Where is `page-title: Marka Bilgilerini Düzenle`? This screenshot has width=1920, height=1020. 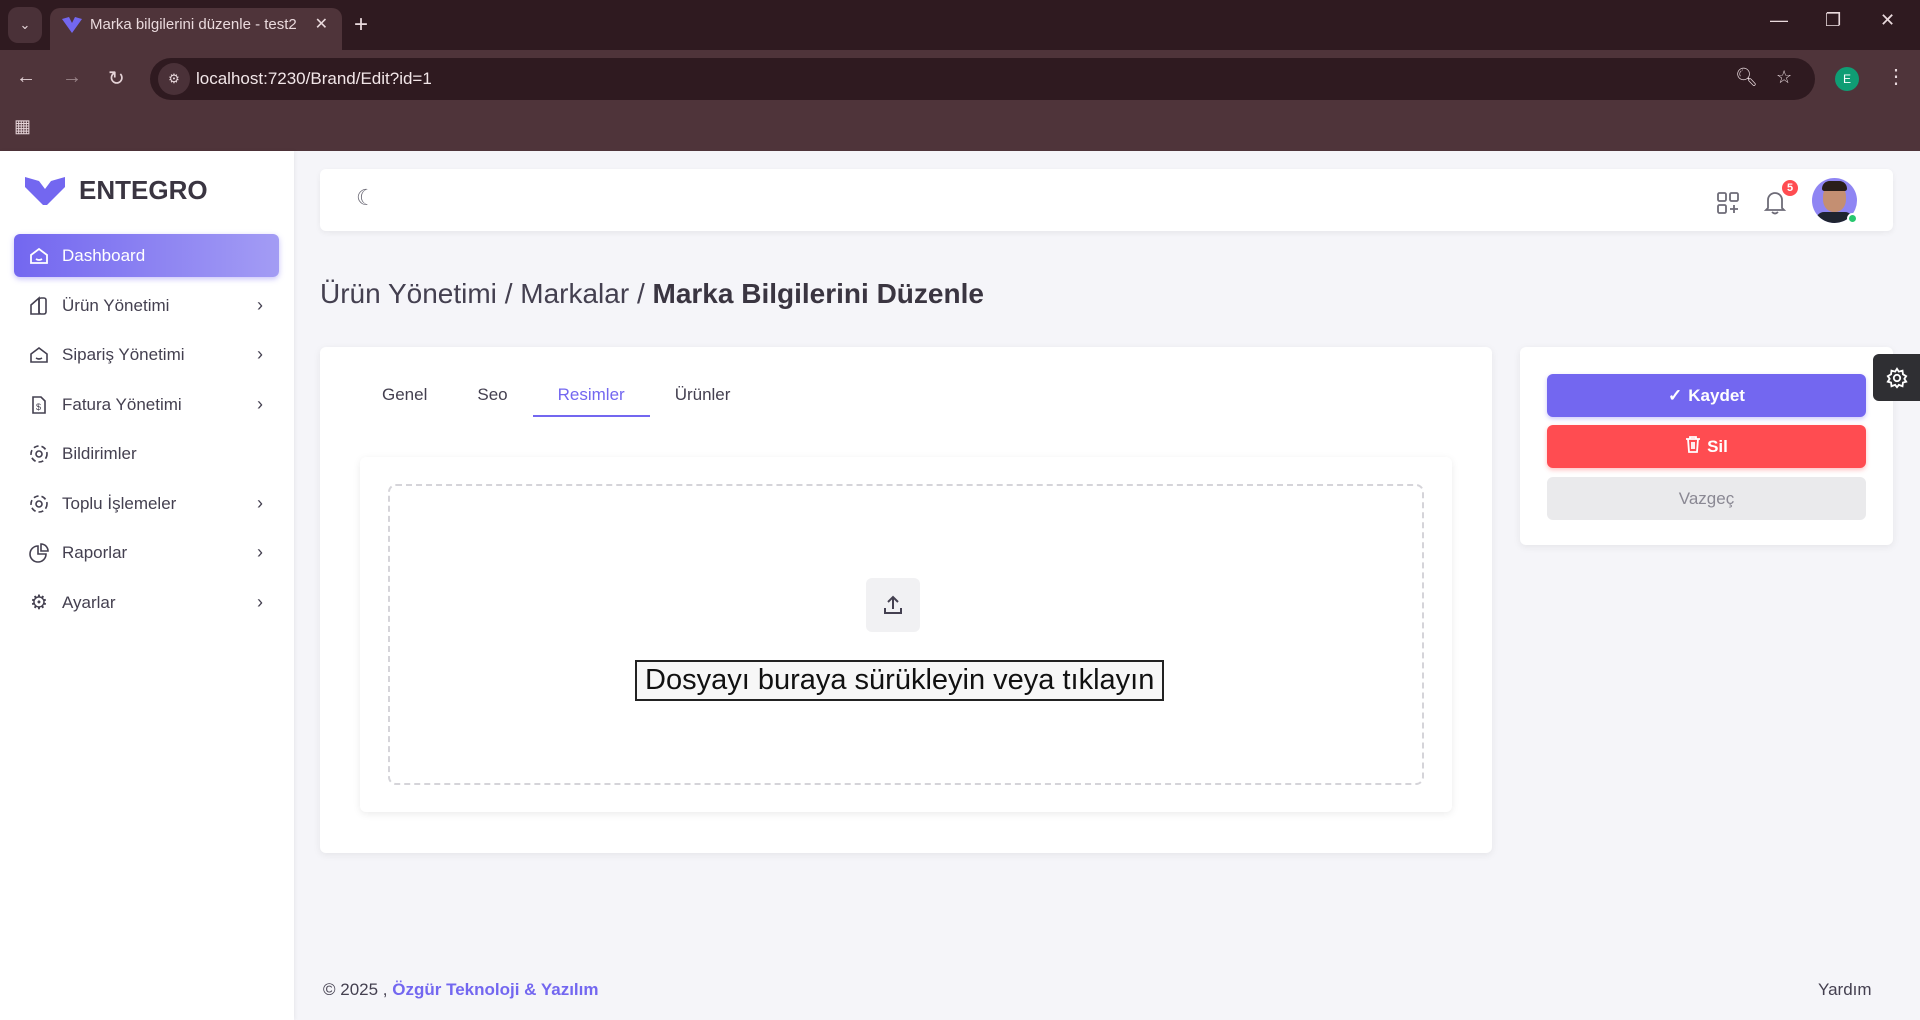
page-title: Marka Bilgilerini Düzenle is located at coordinates (818, 293).